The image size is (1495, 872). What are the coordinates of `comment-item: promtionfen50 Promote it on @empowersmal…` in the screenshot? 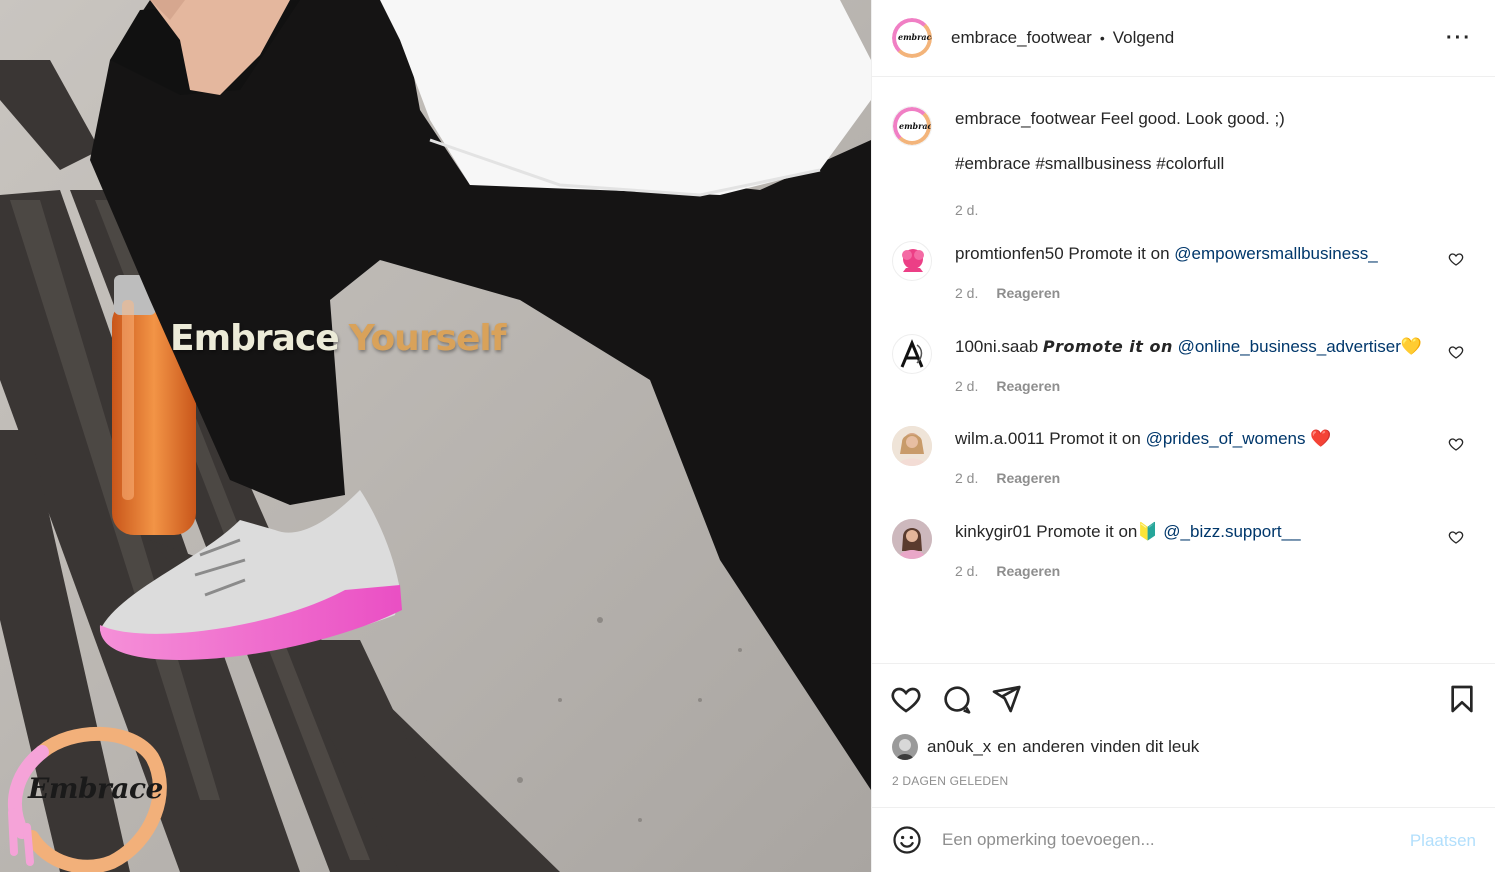 It's located at (1187, 281).